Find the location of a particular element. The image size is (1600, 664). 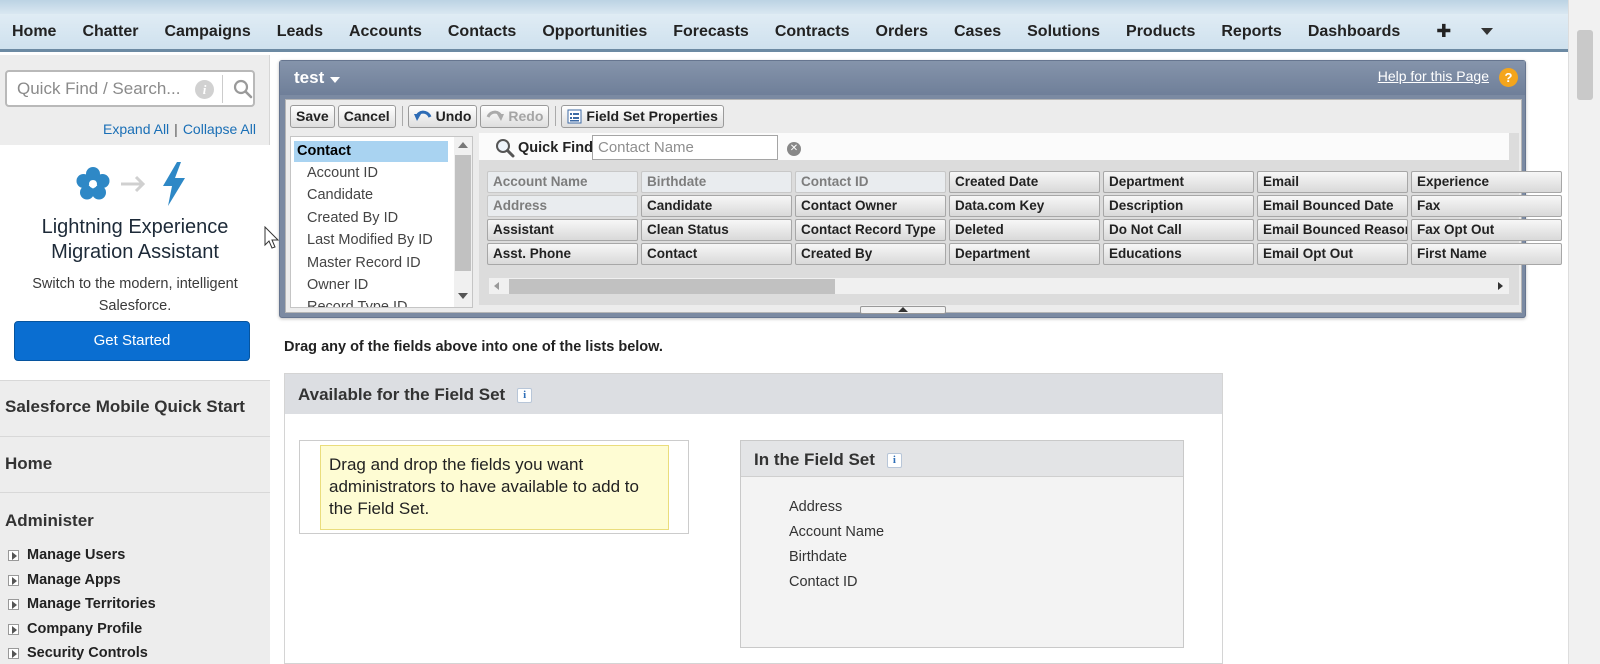

chevron-down-icon is located at coordinates (335, 80).